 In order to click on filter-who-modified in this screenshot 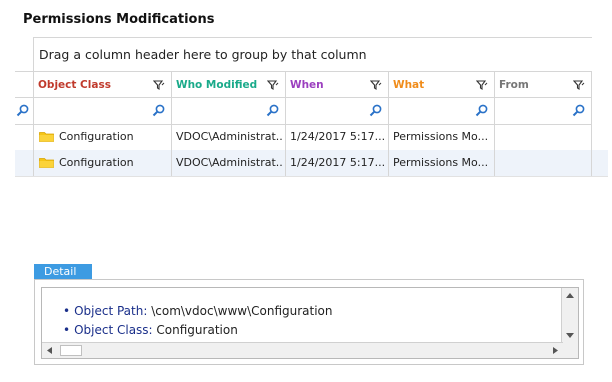, I will do `click(228, 111)`.